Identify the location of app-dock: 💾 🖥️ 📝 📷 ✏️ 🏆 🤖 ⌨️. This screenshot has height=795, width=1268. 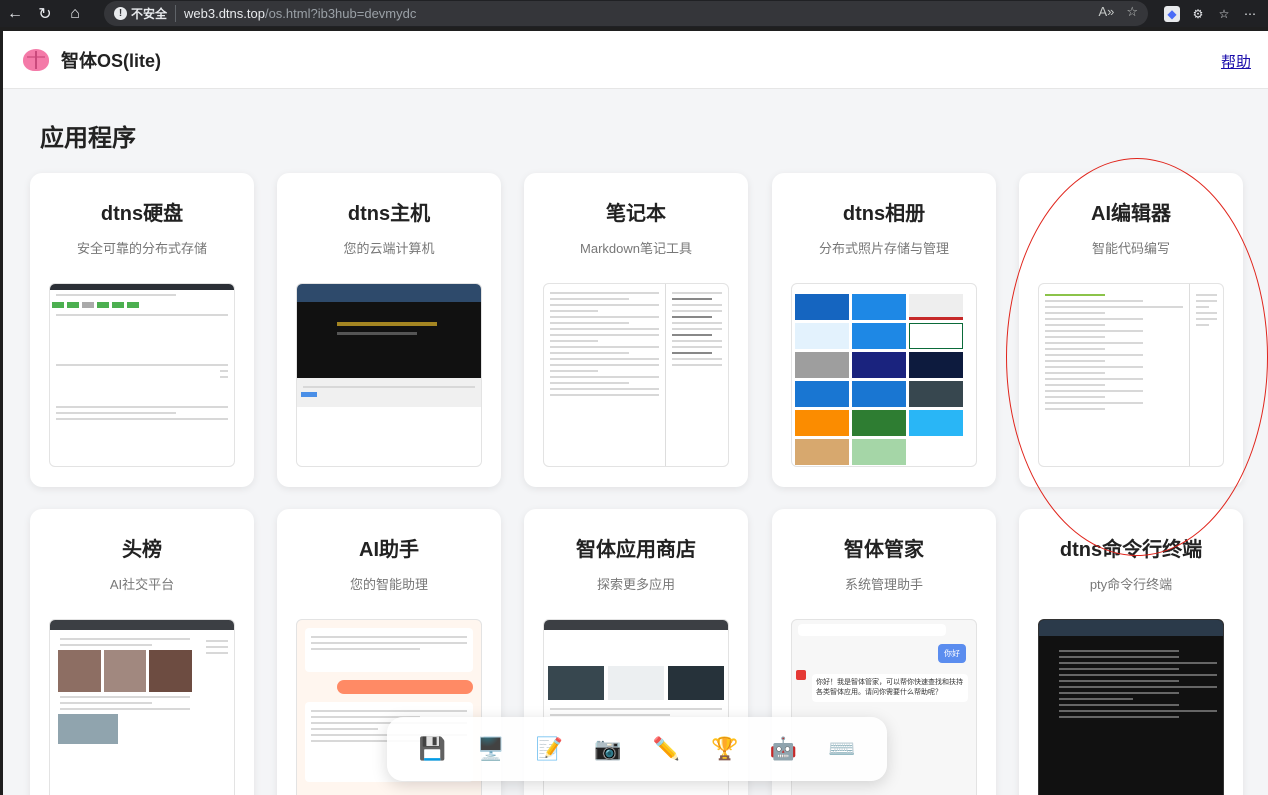
(637, 749).